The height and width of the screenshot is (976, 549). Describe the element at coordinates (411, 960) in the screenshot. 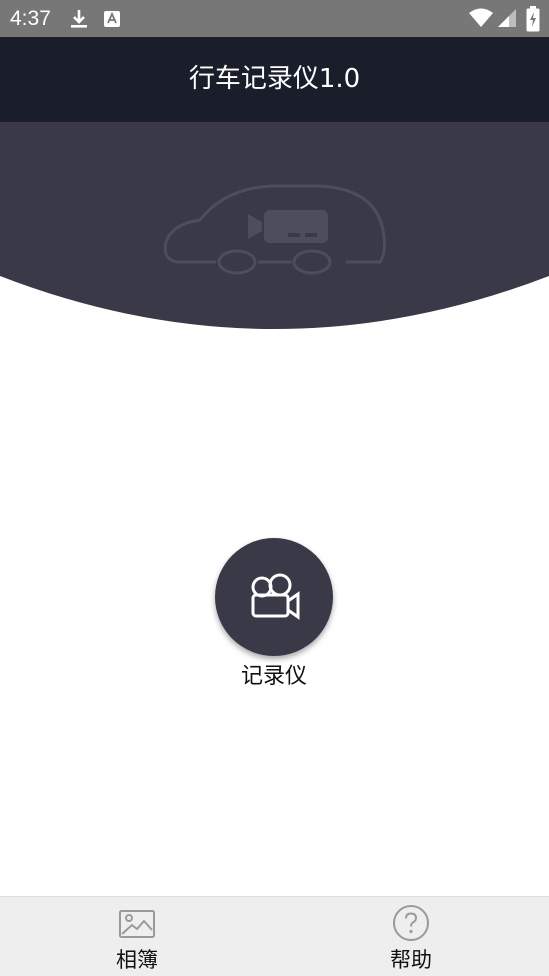

I see `nav-help-label: 帮助` at that location.